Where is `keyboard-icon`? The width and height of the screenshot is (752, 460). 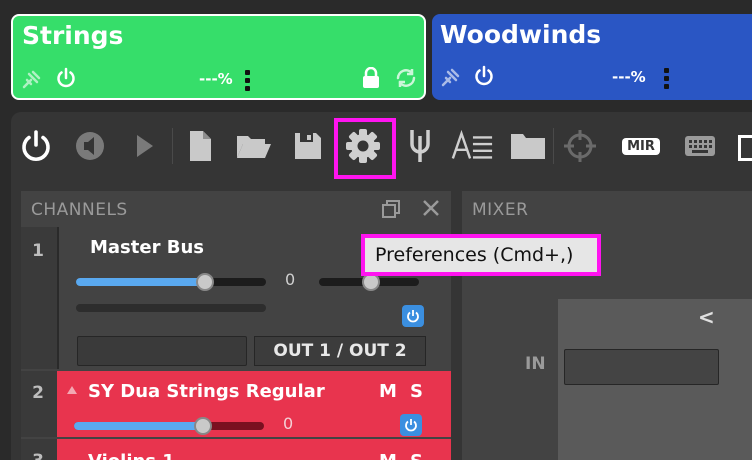
keyboard-icon is located at coordinates (700, 146).